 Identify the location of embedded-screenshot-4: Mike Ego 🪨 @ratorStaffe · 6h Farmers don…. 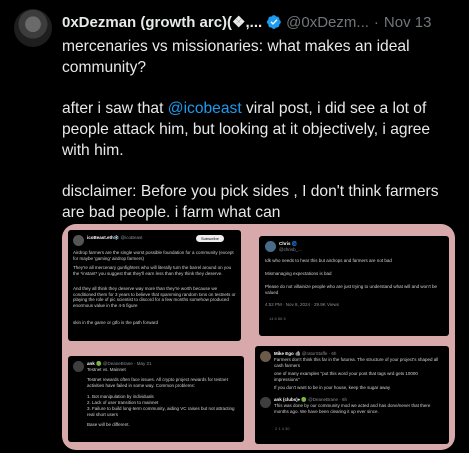
(352, 395).